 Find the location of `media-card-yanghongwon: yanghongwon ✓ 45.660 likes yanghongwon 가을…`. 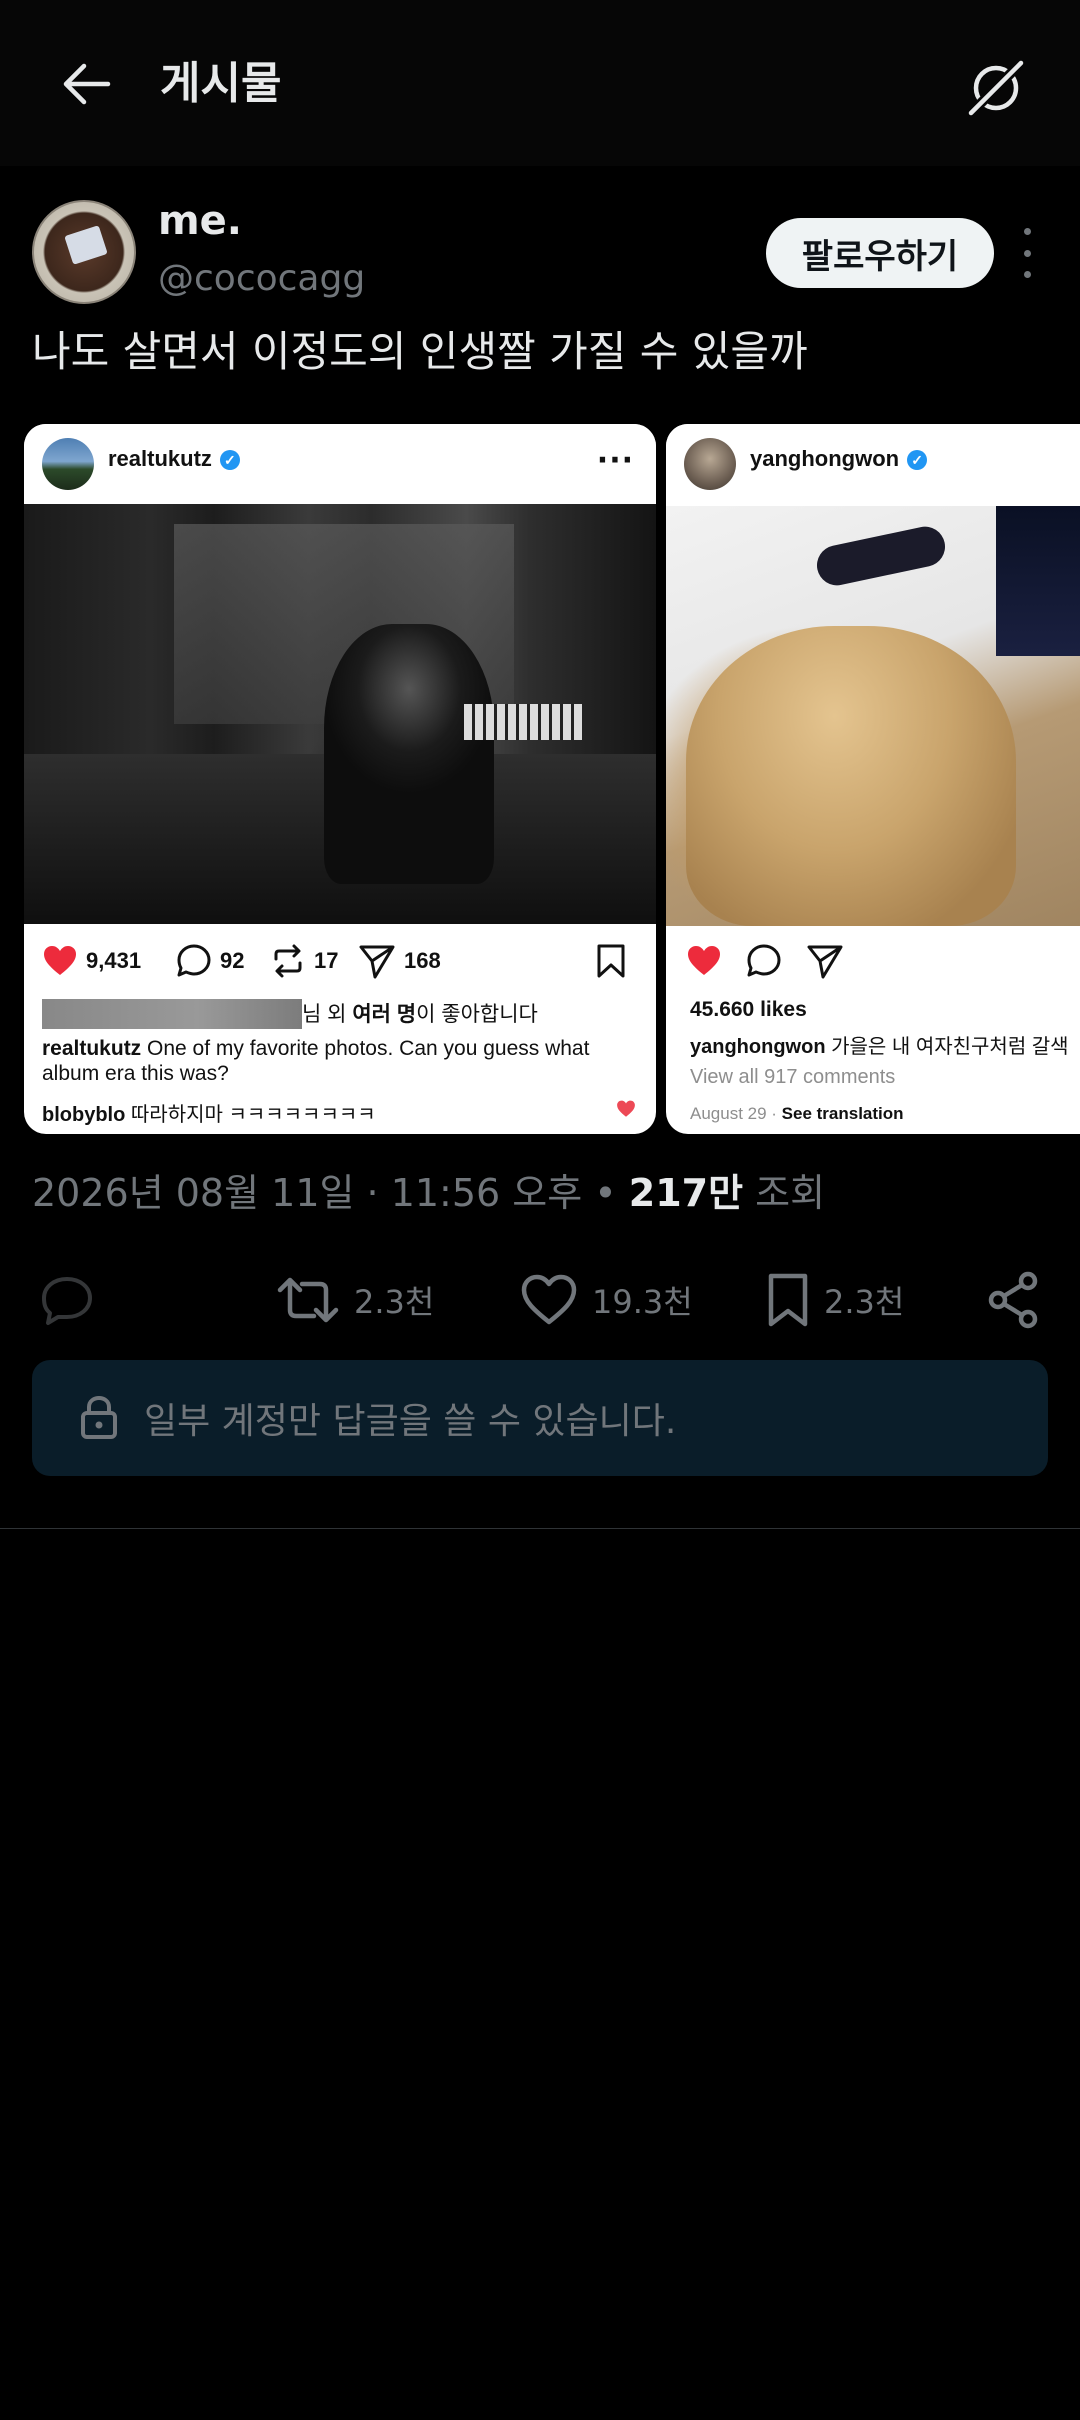

media-card-yanghongwon: yanghongwon ✓ 45.660 likes yanghongwon 가을… is located at coordinates (873, 779).